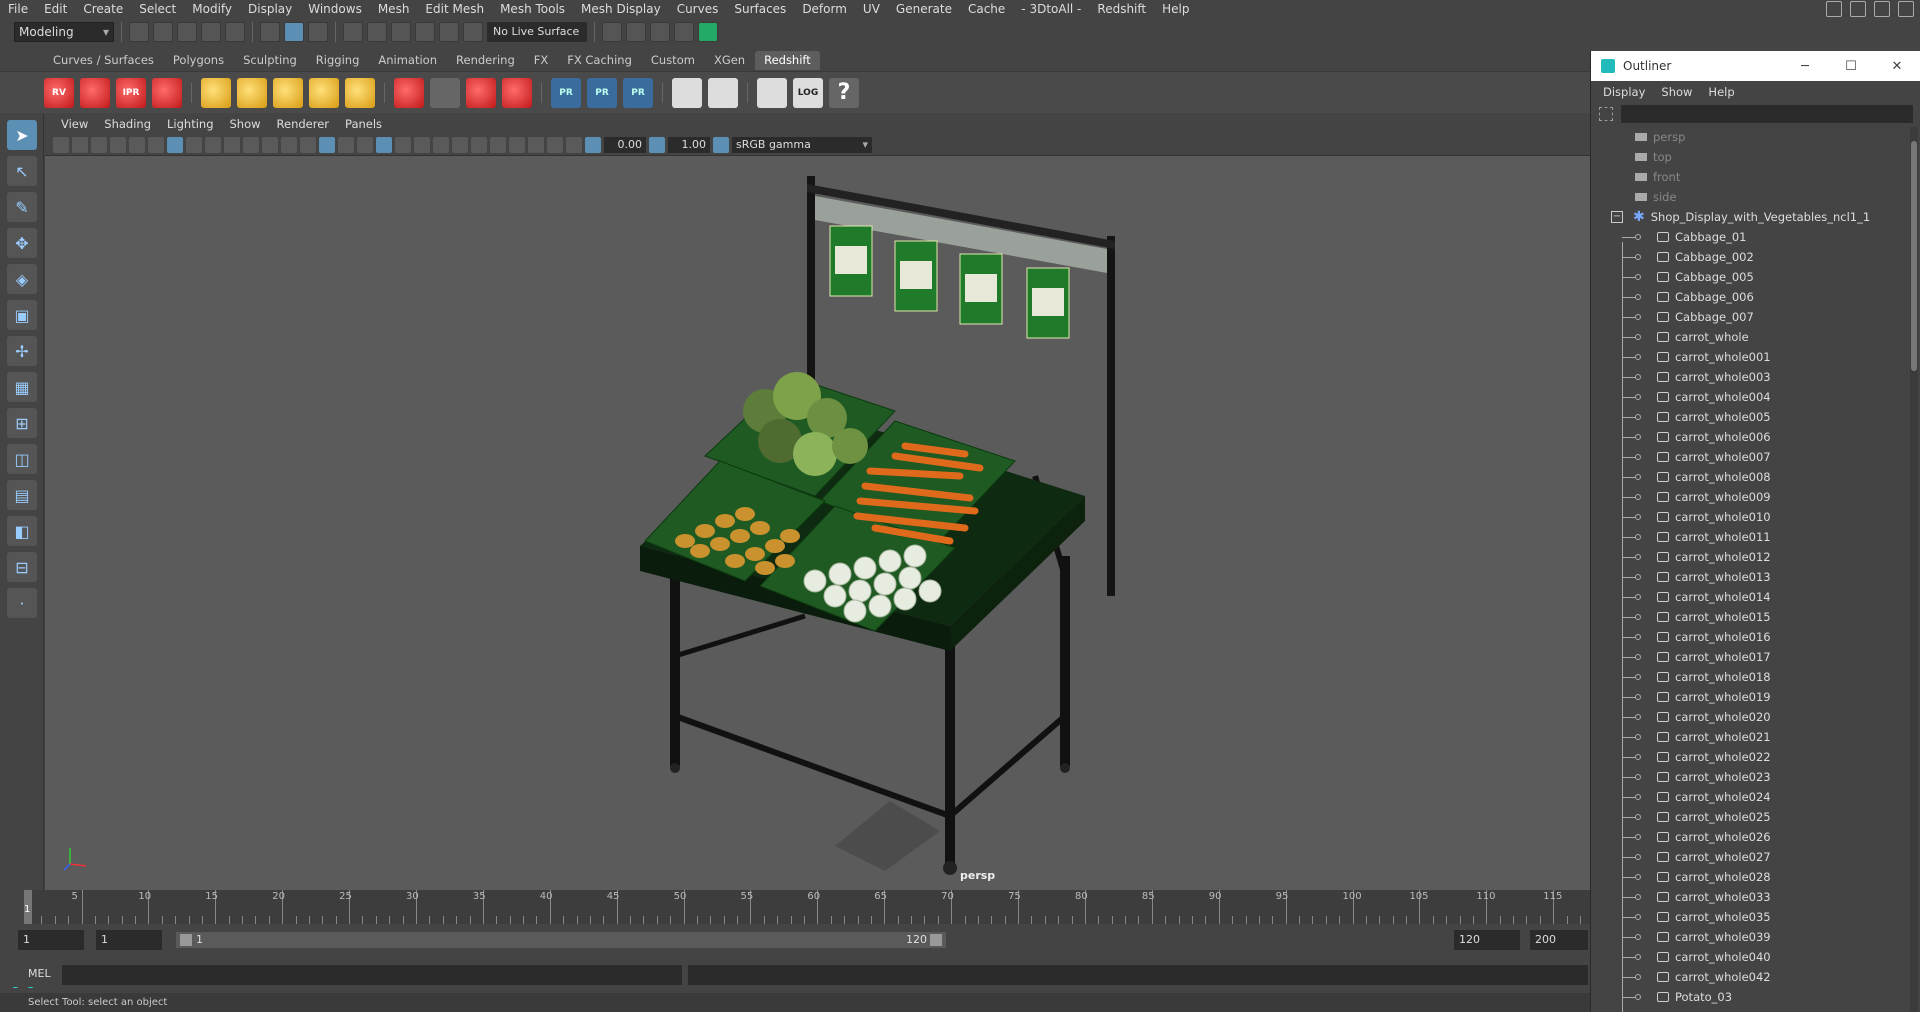  I want to click on outliner-persp-icon: ⊟, so click(22, 567).